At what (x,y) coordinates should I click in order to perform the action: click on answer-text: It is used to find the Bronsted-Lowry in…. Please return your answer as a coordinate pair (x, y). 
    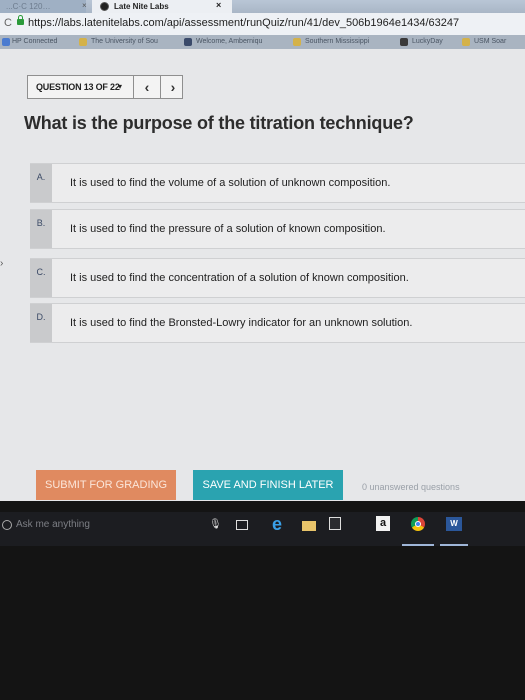
    Looking at the image, I should click on (241, 323).